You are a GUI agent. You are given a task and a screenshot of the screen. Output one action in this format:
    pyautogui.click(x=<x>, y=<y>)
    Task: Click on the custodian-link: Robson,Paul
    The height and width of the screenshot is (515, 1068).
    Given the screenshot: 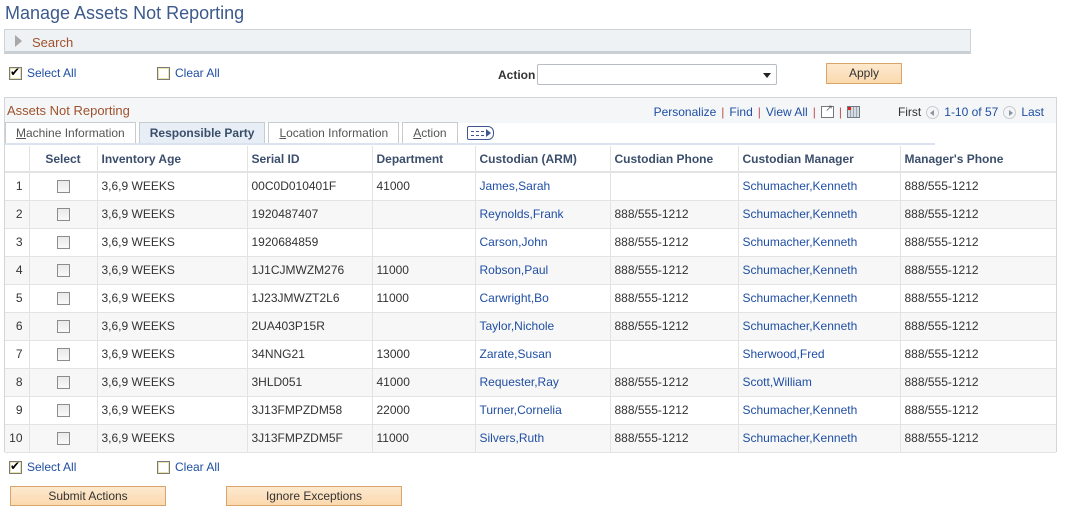 What is the action you would take?
    pyautogui.click(x=514, y=270)
    